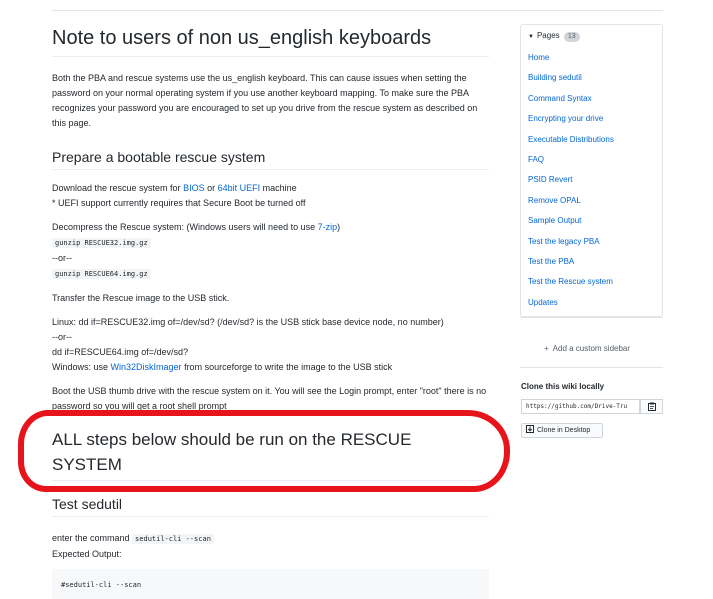 The height and width of the screenshot is (599, 713). Describe the element at coordinates (92, 538) in the screenshot. I see `test-prefix: enter the command` at that location.